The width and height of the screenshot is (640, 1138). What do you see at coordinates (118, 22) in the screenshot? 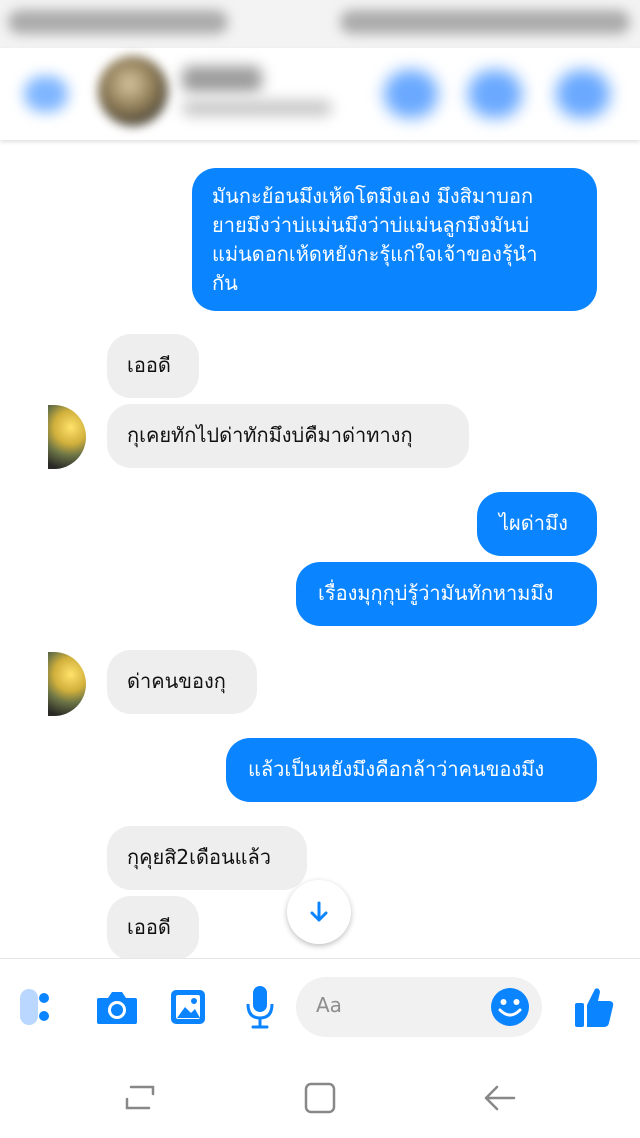
I see `status-icons-left` at bounding box center [118, 22].